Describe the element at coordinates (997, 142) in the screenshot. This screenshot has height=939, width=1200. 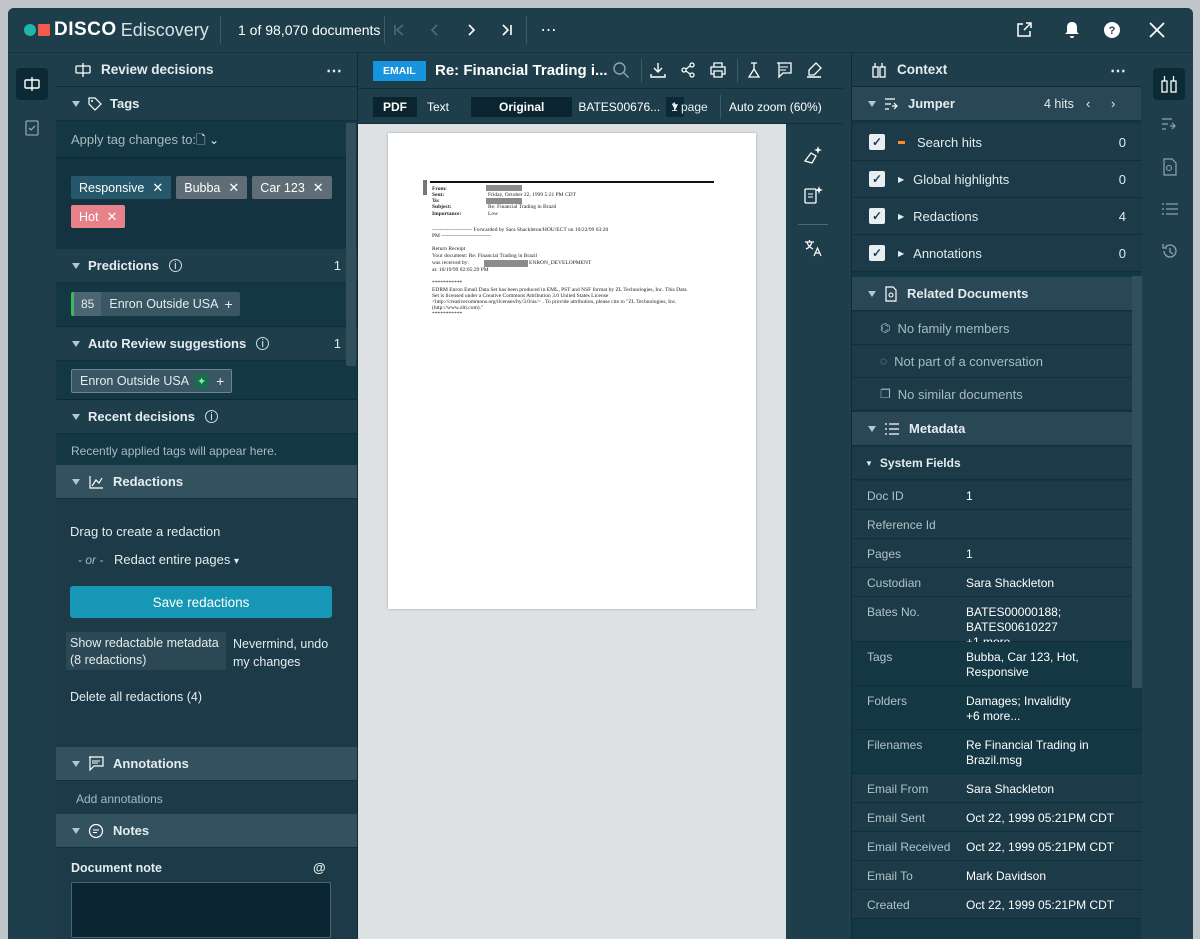
I see `jumper-item: ✓ Search hits 0` at that location.